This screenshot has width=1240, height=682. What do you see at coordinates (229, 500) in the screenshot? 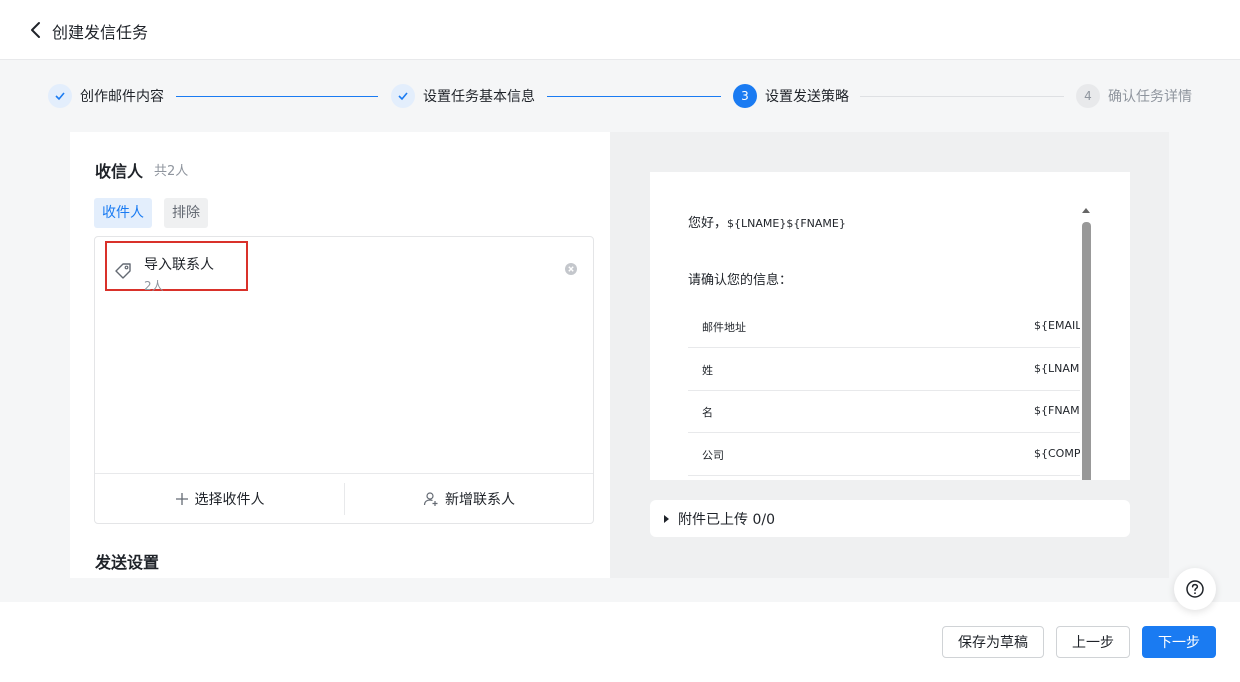
I see `select-recipients-label: 选择收件人` at bounding box center [229, 500].